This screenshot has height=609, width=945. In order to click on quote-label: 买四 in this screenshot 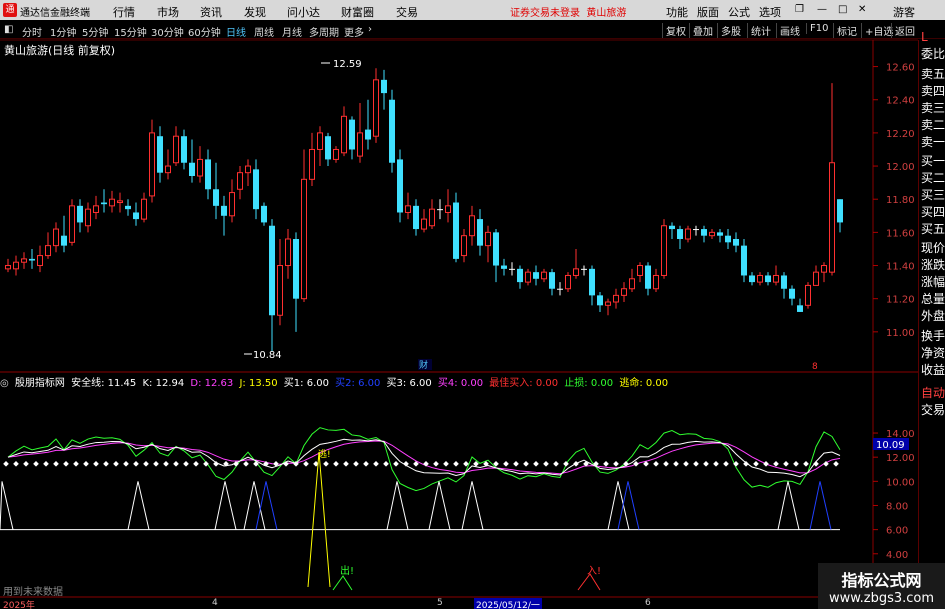, I will do `click(933, 211)`.